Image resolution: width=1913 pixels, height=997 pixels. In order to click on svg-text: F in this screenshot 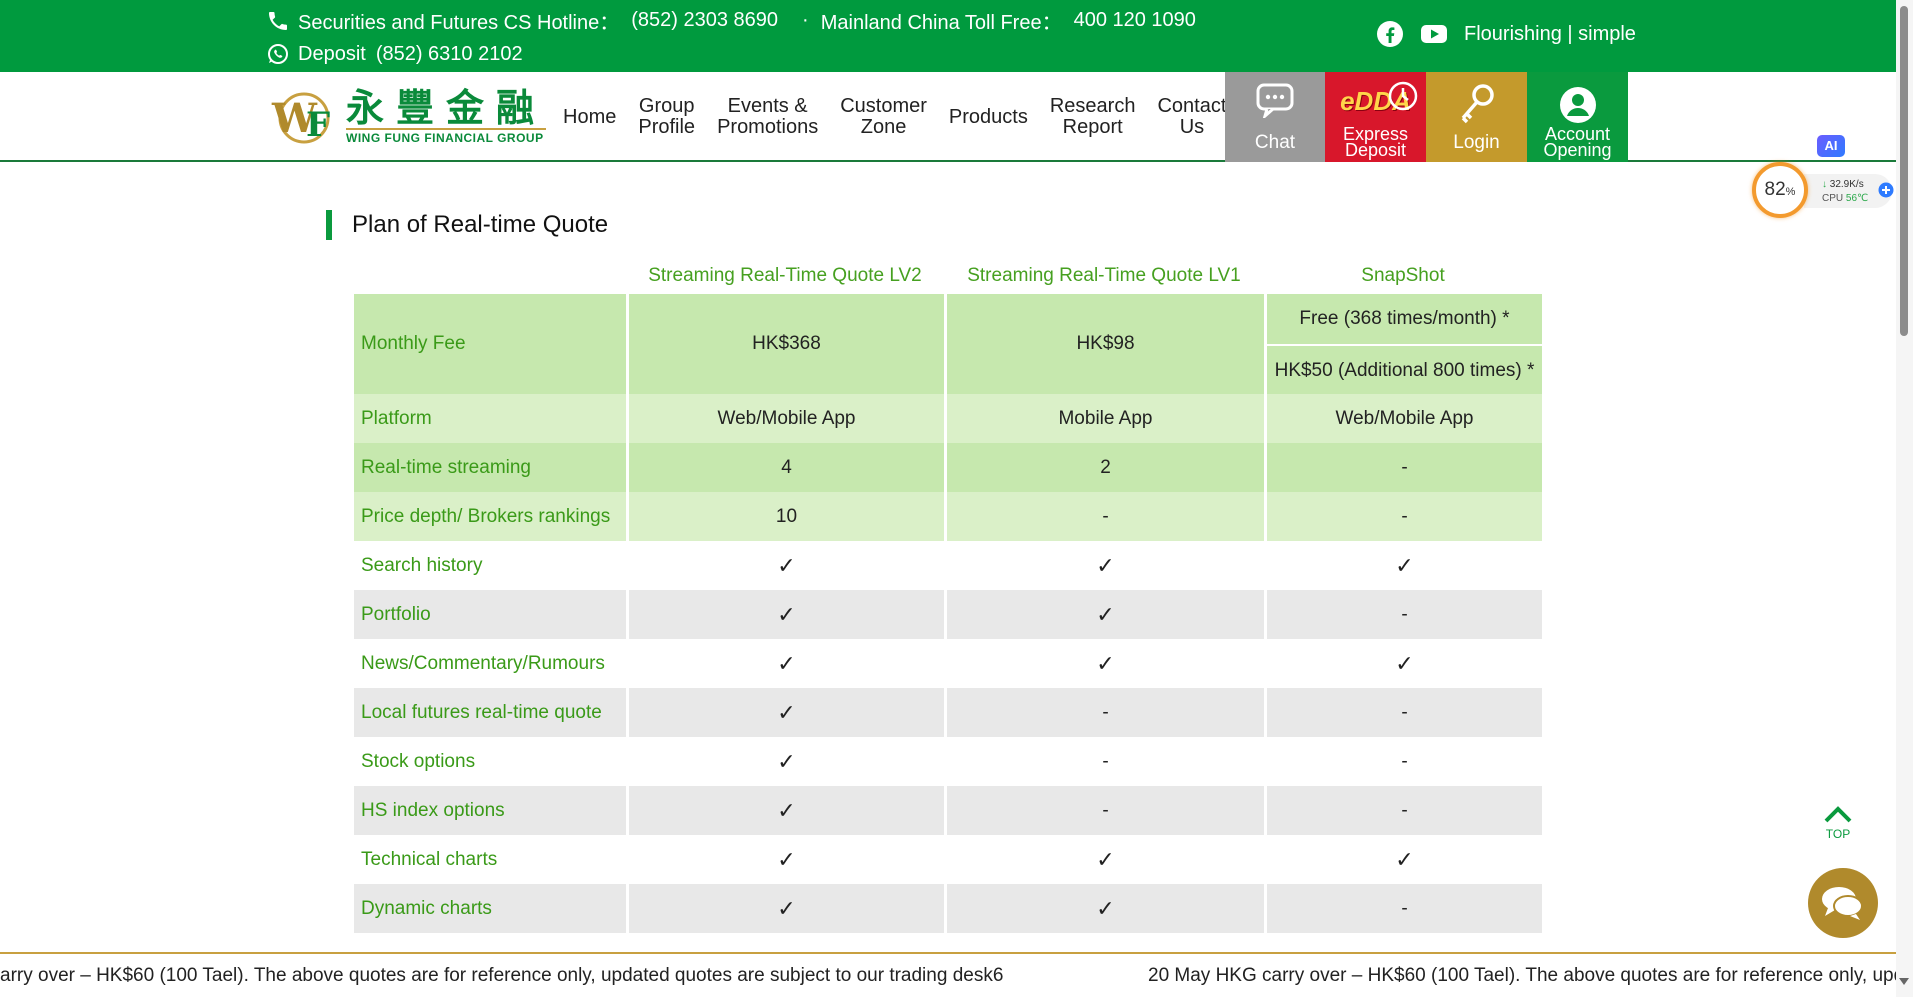, I will do `click(318, 125)`.